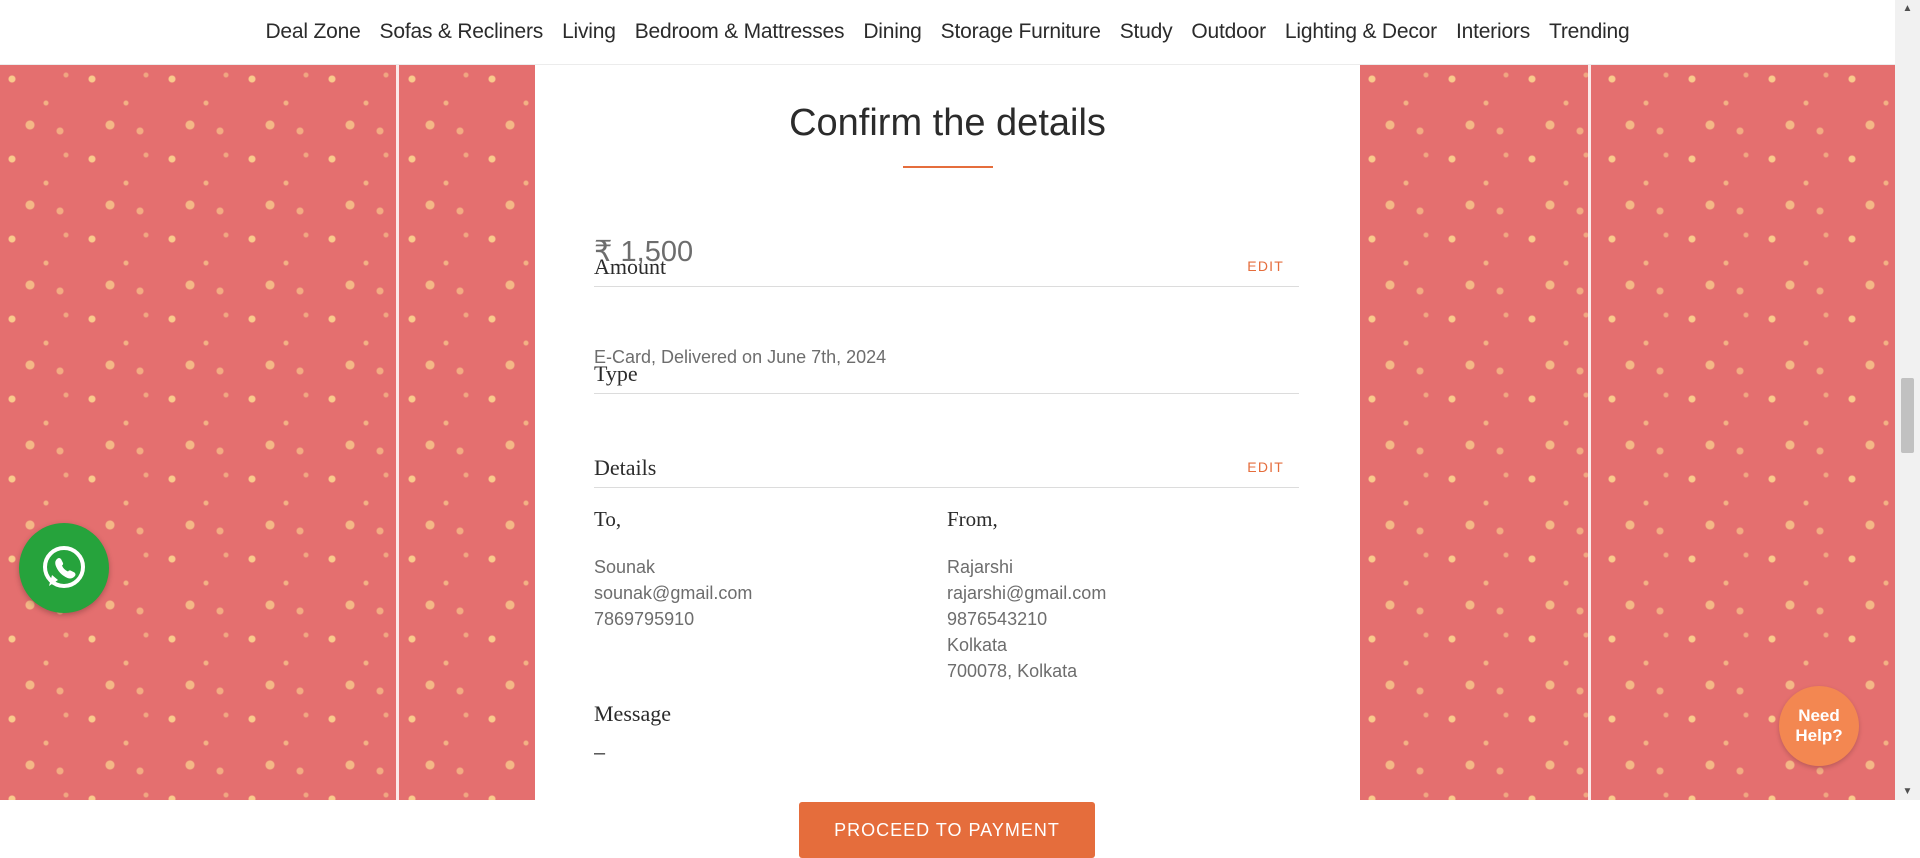 This screenshot has height=858, width=1920. I want to click on nav-item-lighting-decor: Lighting & Decor, so click(1361, 32).